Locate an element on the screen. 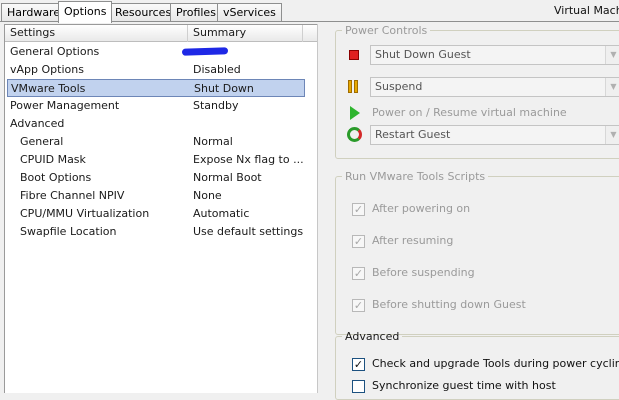 The width and height of the screenshot is (619, 400). after-resuming-label: After resuming is located at coordinates (413, 240).